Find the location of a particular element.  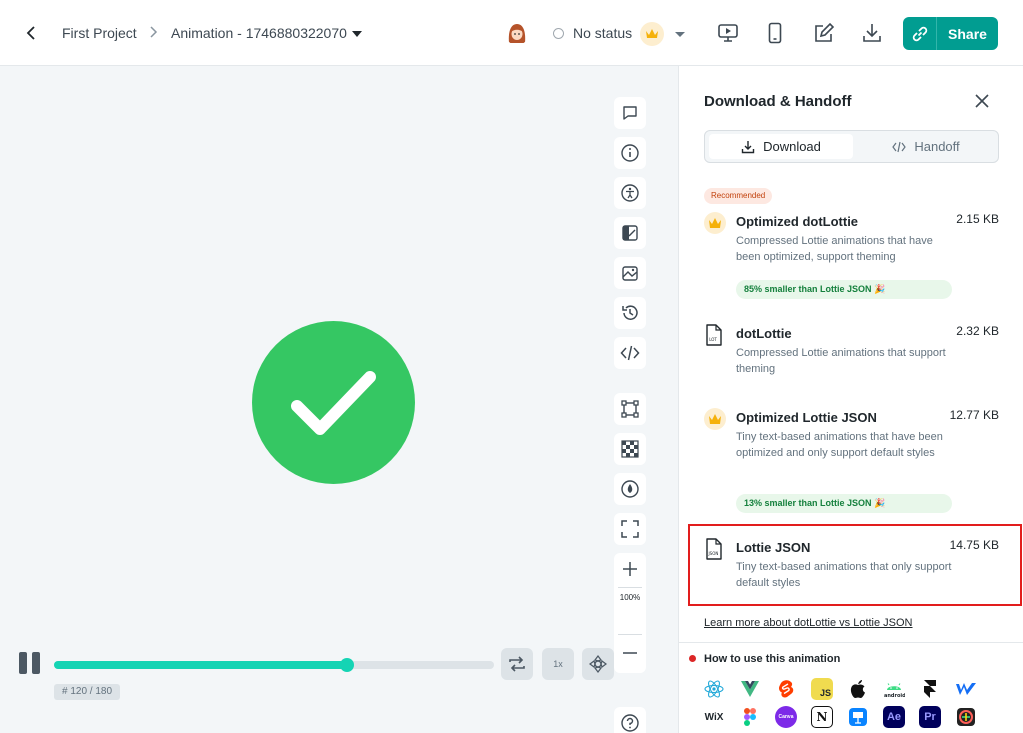

edit-icon is located at coordinates (824, 33).